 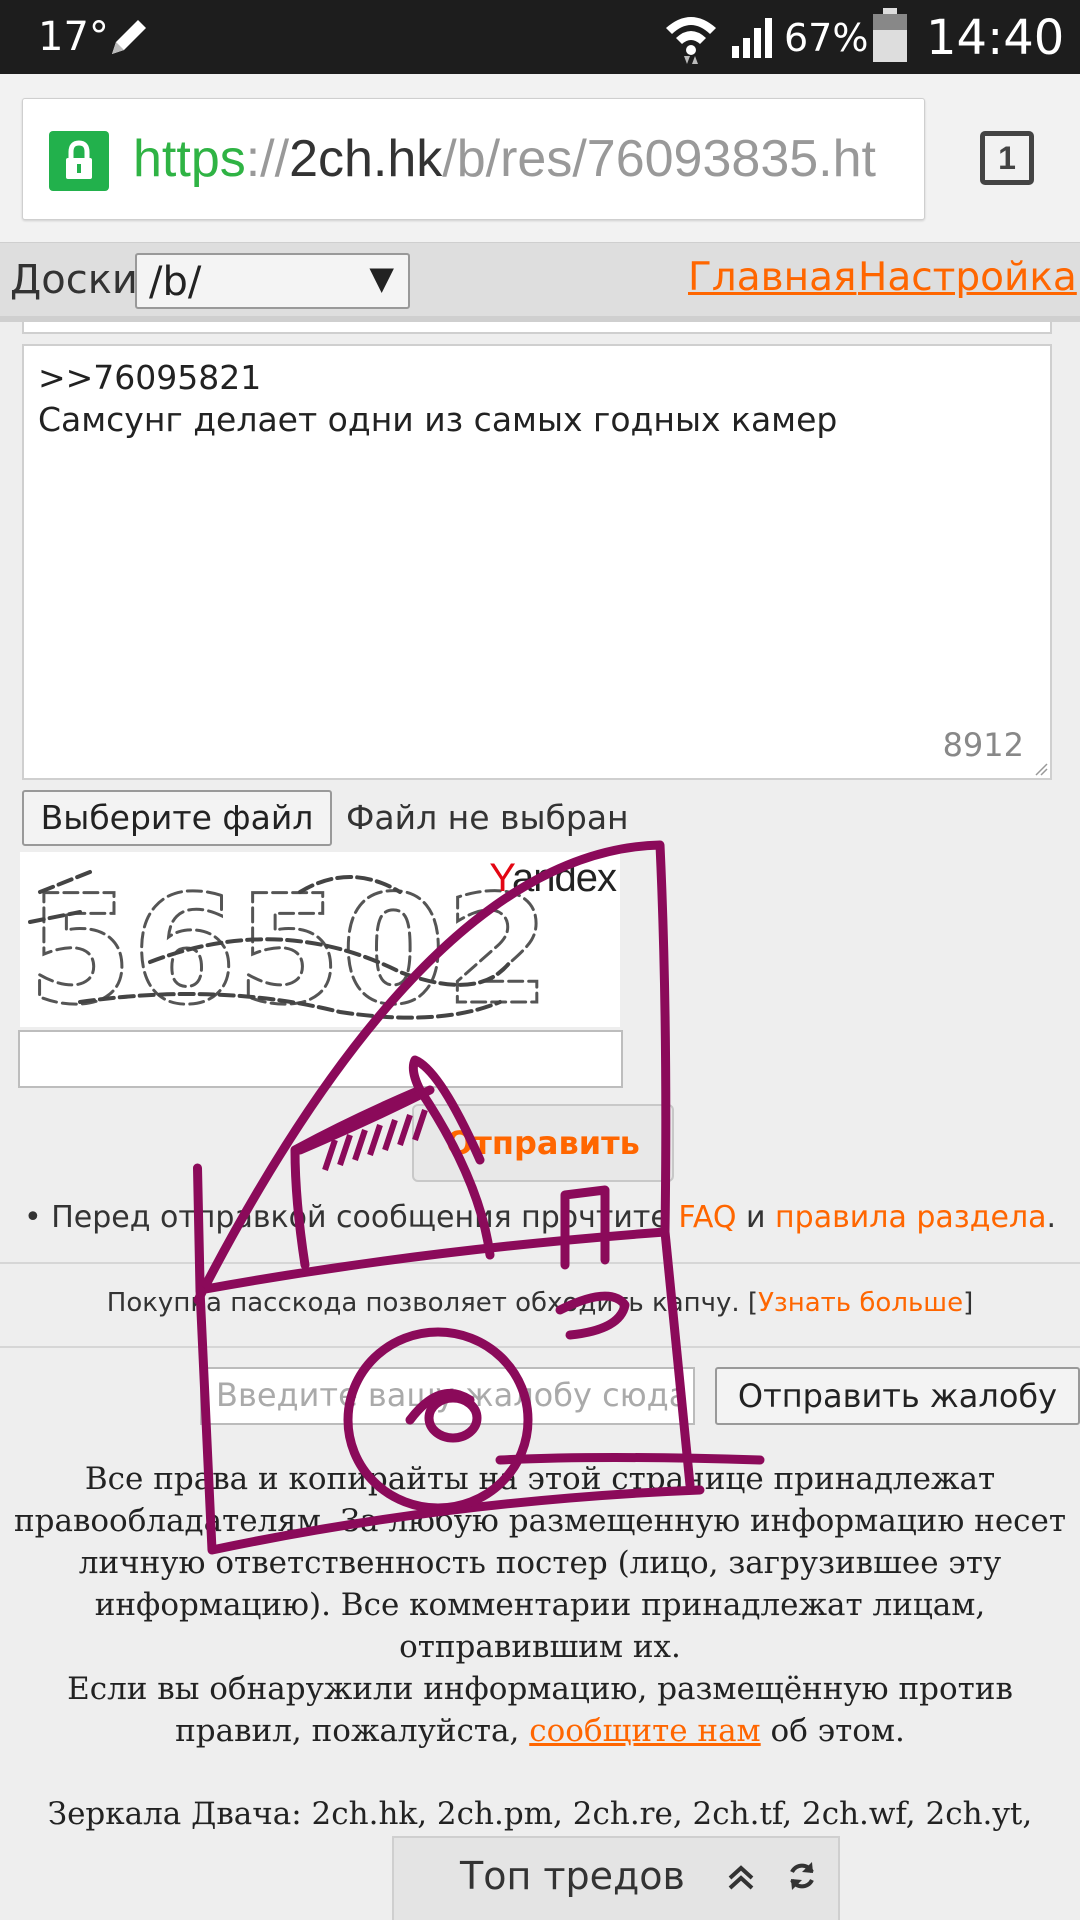 What do you see at coordinates (659, 159) in the screenshot?
I see `url-path: /b/res/76093835.ht` at bounding box center [659, 159].